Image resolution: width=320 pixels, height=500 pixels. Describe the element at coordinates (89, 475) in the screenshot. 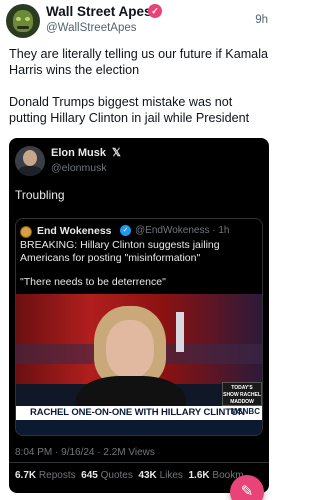

I see `quotes-count: 645` at that location.